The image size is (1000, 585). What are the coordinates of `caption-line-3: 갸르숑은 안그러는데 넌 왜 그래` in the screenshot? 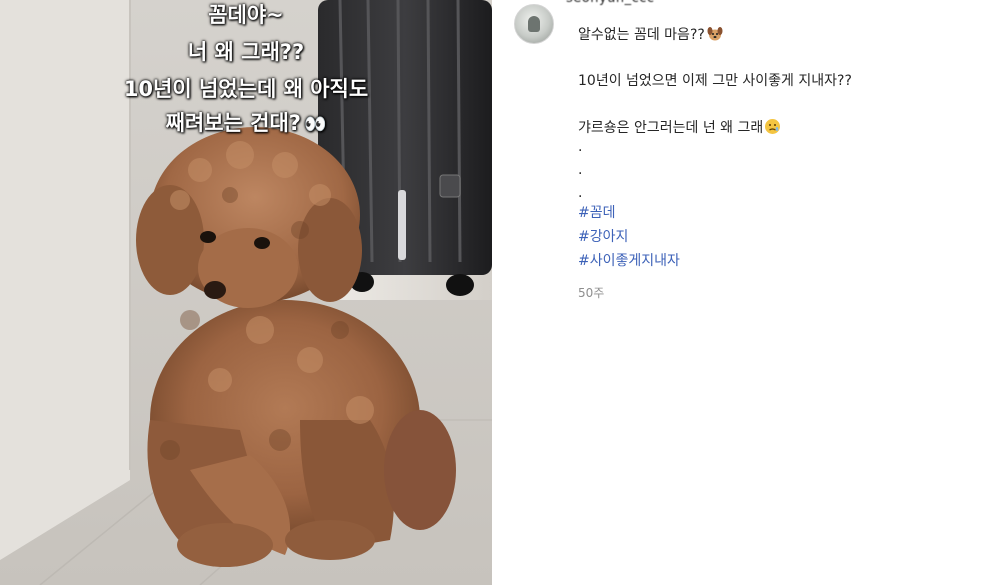 It's located at (679, 128).